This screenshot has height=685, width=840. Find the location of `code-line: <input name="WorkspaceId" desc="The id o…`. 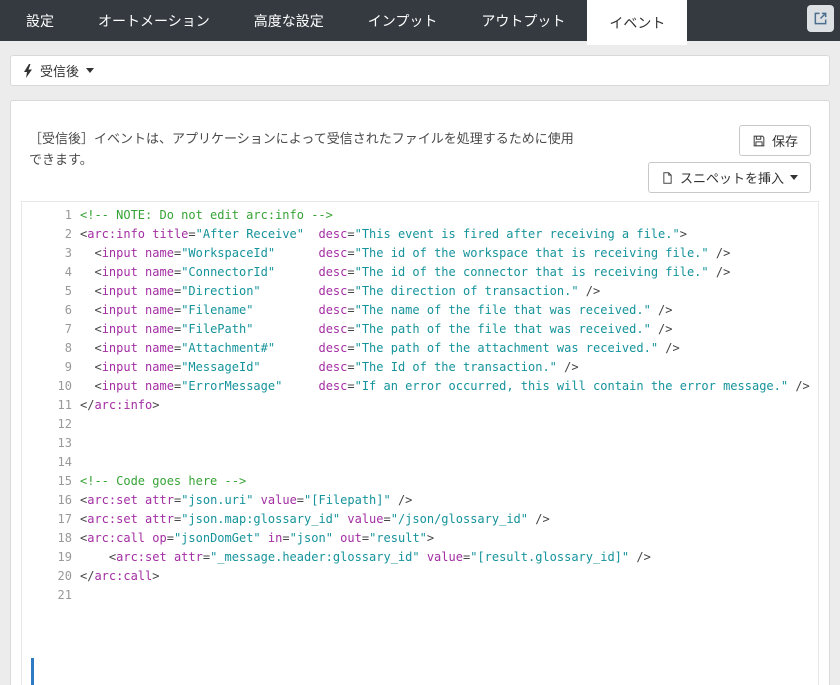

code-line: <input name="WorkspaceId" desc="The id o… is located at coordinates (449, 253).